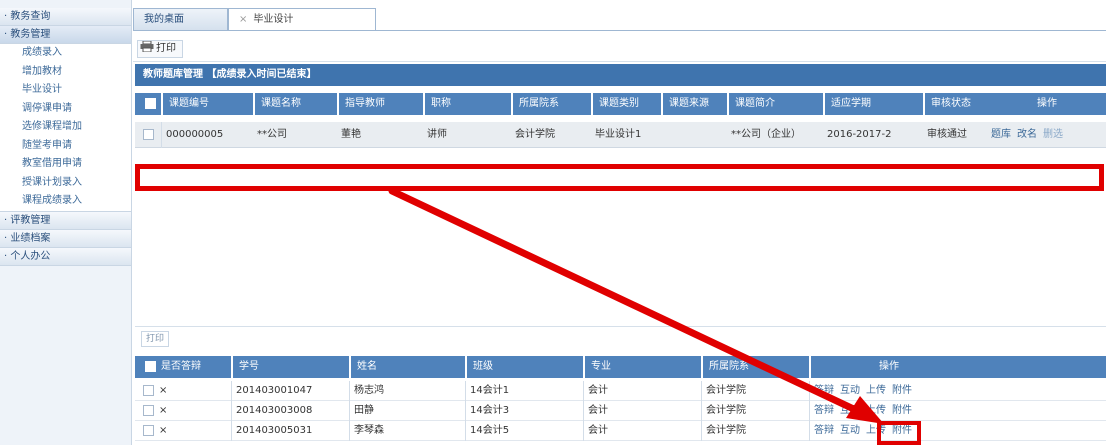 The width and height of the screenshot is (1106, 445). I want to click on cell-student-id: 201403001047, so click(271, 391).